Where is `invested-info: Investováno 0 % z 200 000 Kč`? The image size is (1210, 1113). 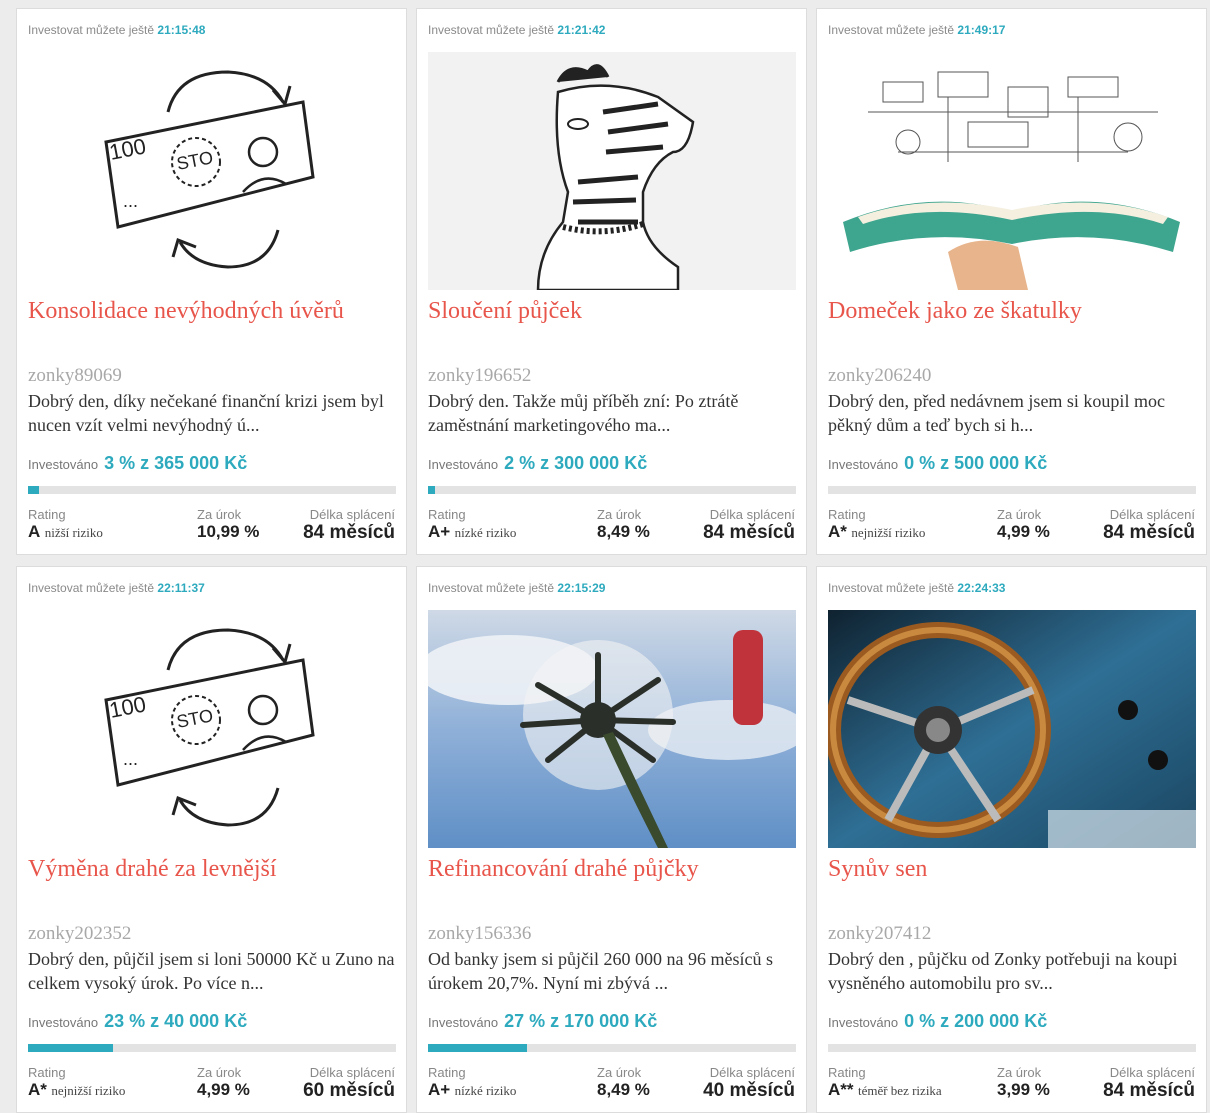 invested-info: Investováno 0 % z 200 000 Kč is located at coordinates (938, 1021).